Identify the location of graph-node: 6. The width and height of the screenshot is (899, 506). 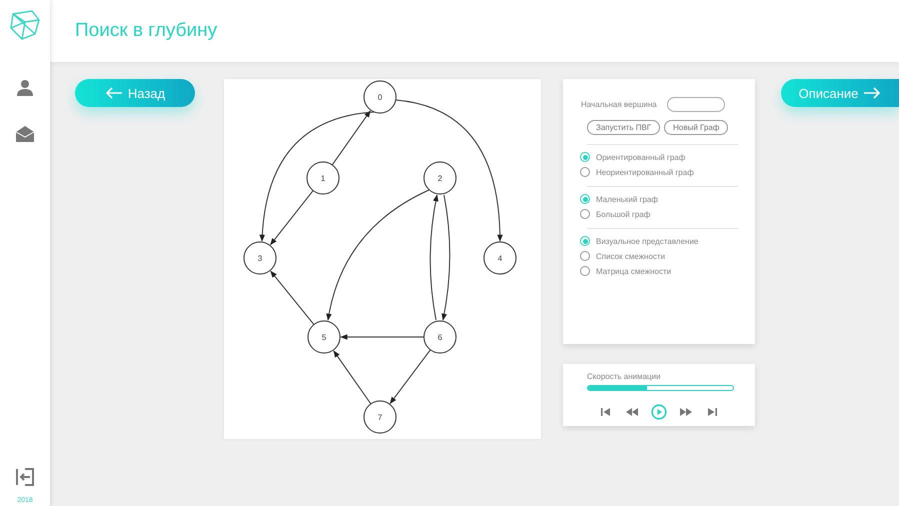
(440, 337).